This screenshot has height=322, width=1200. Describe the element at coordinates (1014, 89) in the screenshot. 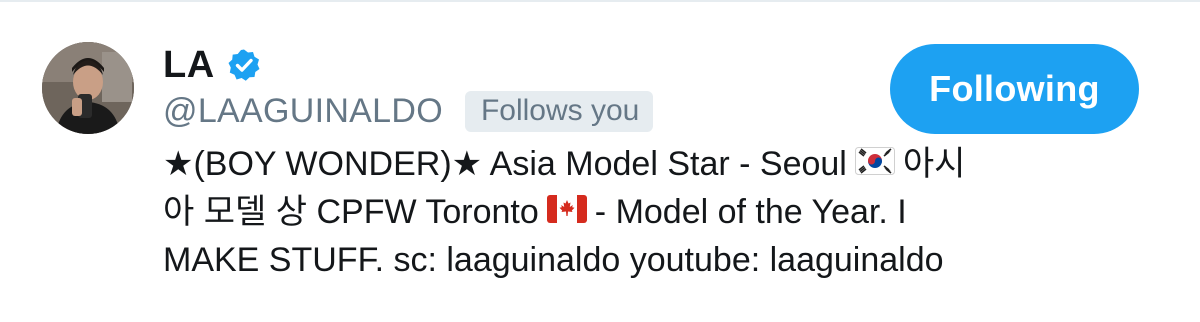

I see `following-button: Following` at that location.